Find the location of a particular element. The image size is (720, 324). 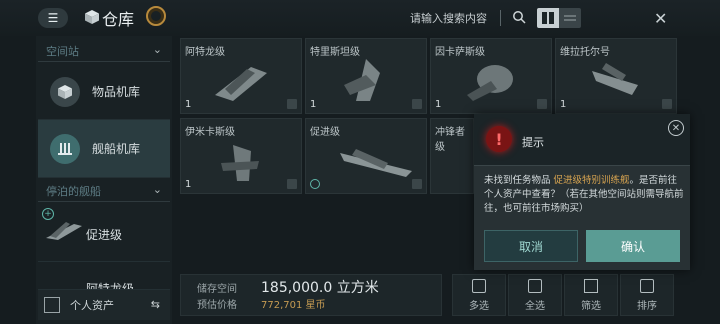

menu-icon: ☰ is located at coordinates (53, 18).